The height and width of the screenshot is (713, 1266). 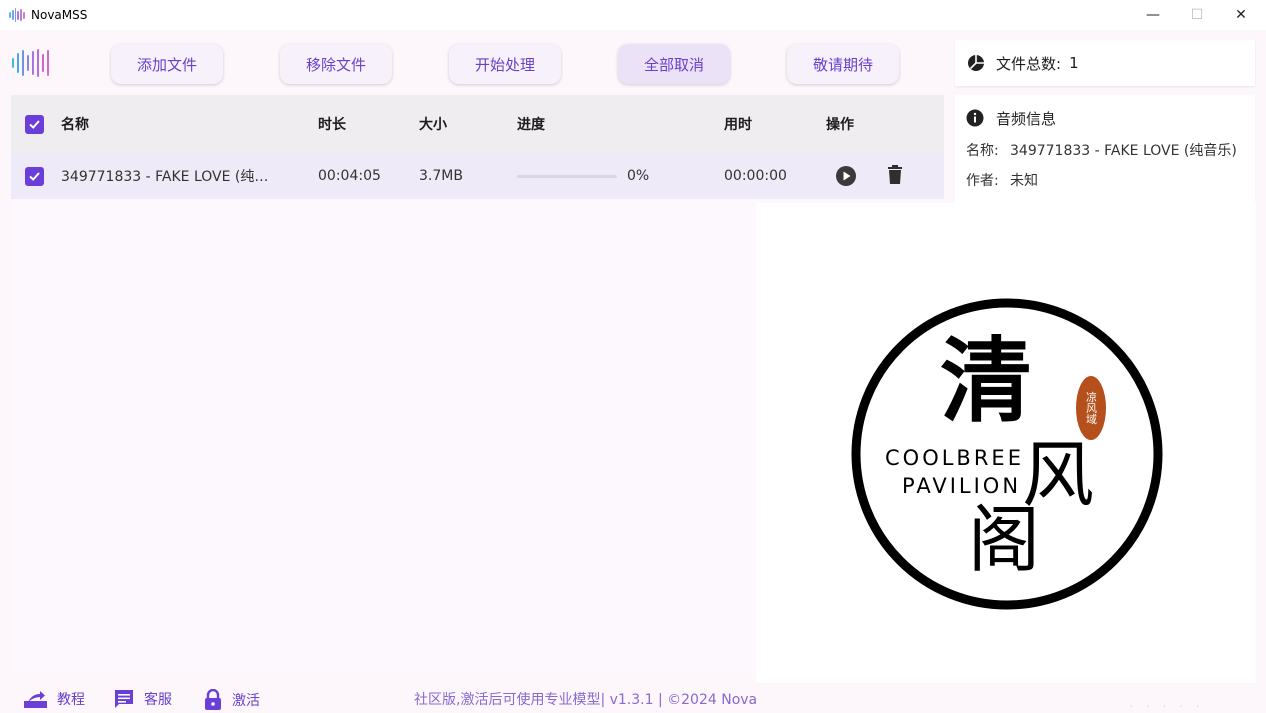 I want to click on watermark-char-qing: 清, so click(x=986, y=381).